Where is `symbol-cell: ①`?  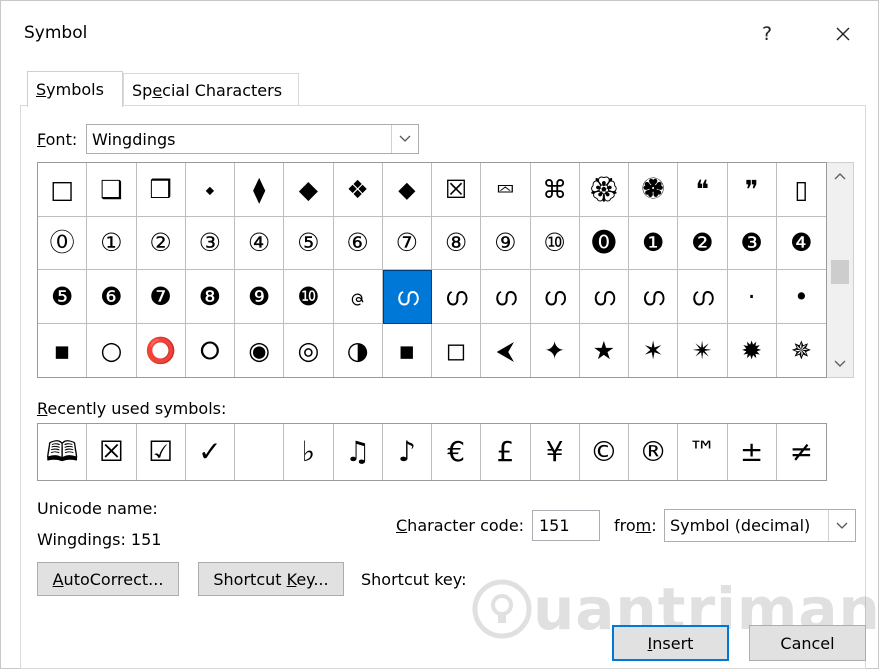
symbol-cell: ① is located at coordinates (112, 243).